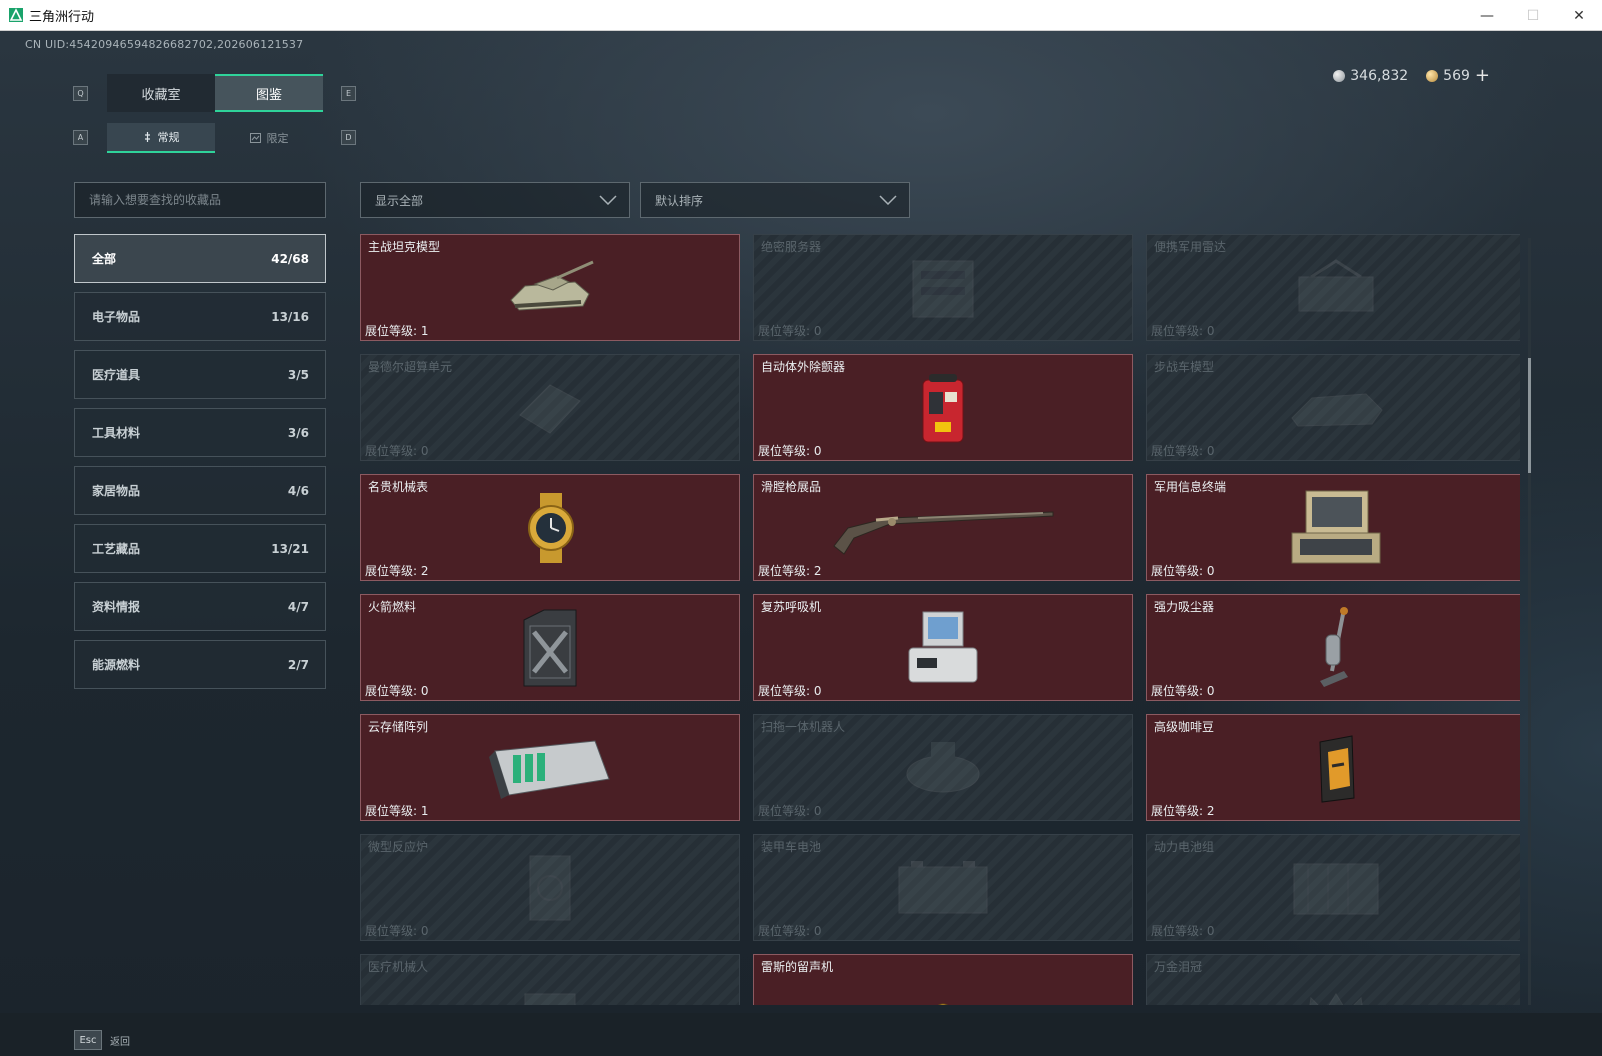 The width and height of the screenshot is (1602, 1056). What do you see at coordinates (200, 606) in the screenshot?
I see `category-intel: 资料情报 4/7` at bounding box center [200, 606].